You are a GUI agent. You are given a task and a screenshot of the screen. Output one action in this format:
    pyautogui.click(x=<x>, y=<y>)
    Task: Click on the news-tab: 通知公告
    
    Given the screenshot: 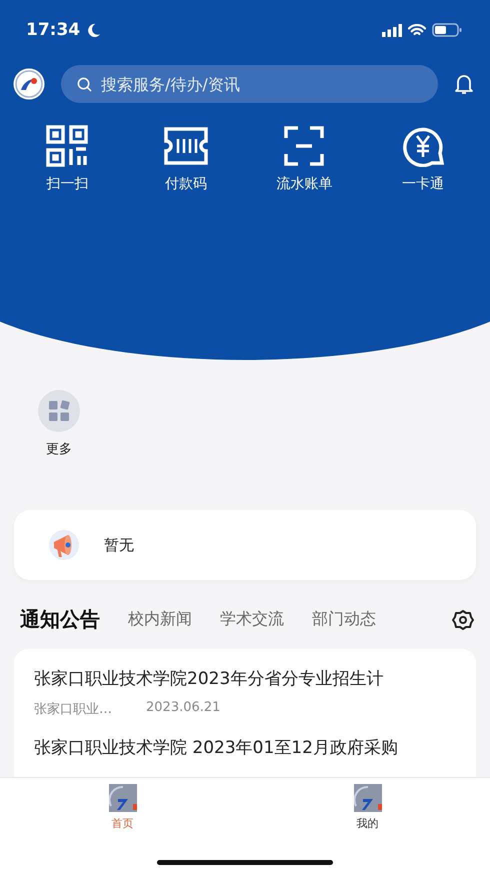 What is the action you would take?
    pyautogui.click(x=60, y=619)
    